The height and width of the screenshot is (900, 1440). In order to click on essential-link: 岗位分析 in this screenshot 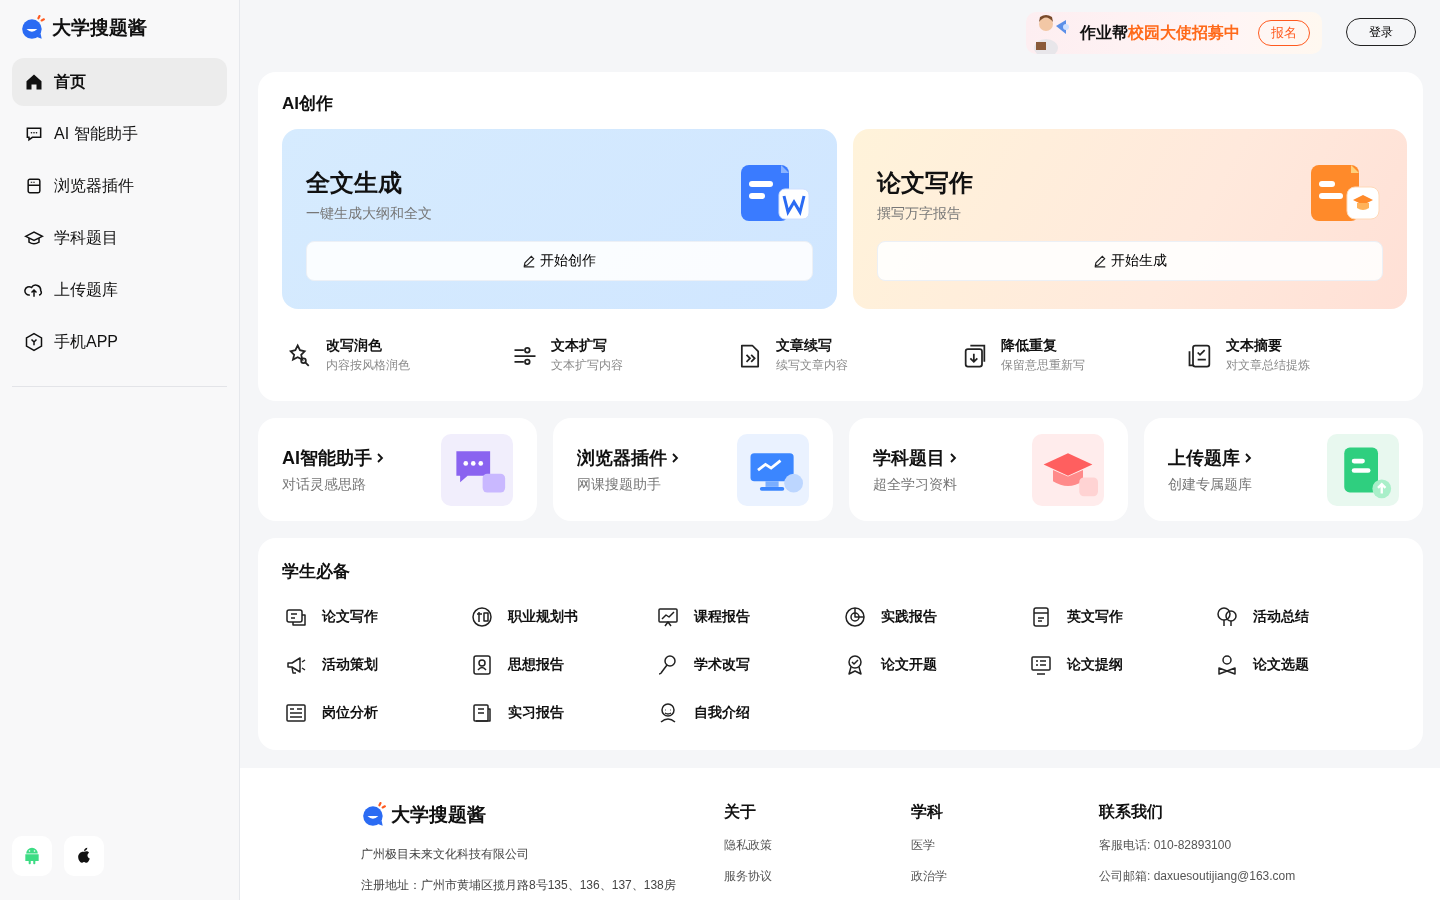, I will do `click(350, 713)`.